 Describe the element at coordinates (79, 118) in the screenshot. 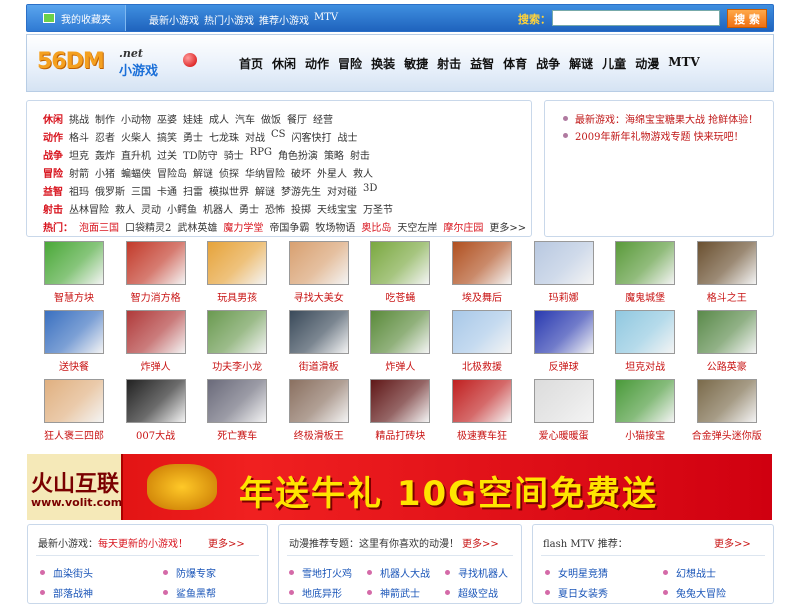

I see `category-link: 挑战` at that location.